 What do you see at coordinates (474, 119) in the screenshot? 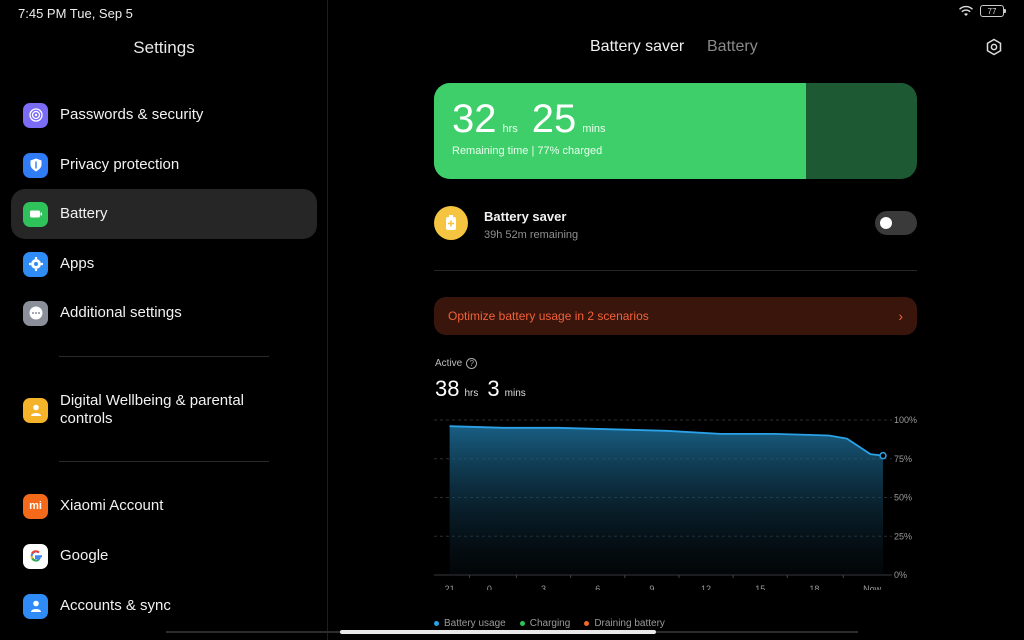
I see `remaining-hours: 32` at bounding box center [474, 119].